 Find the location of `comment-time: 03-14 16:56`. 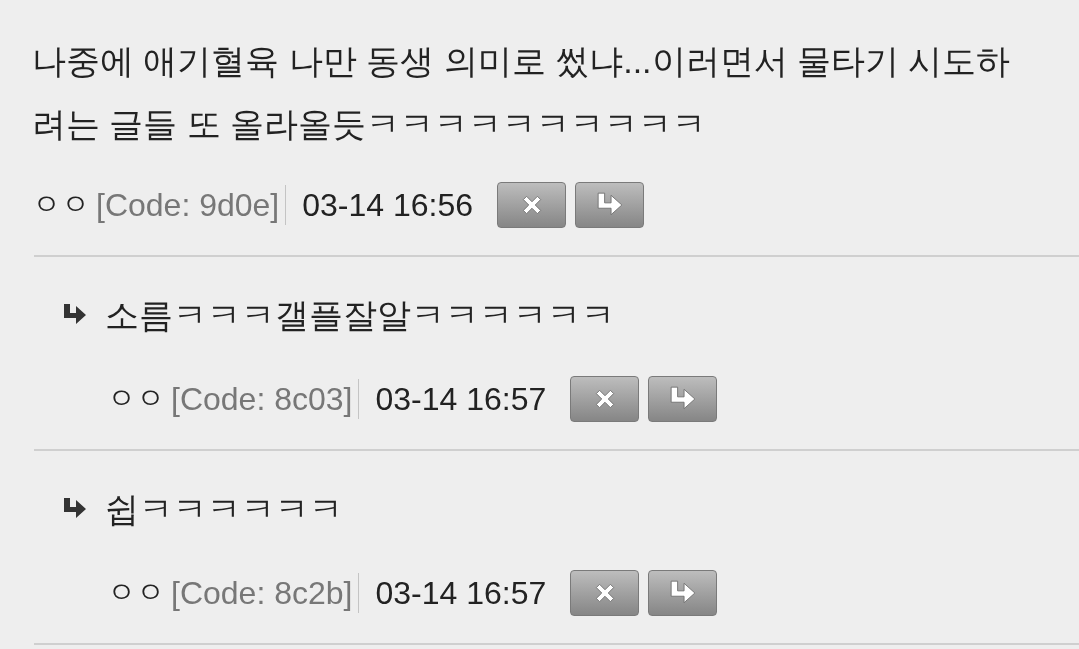

comment-time: 03-14 16:56 is located at coordinates (388, 205).